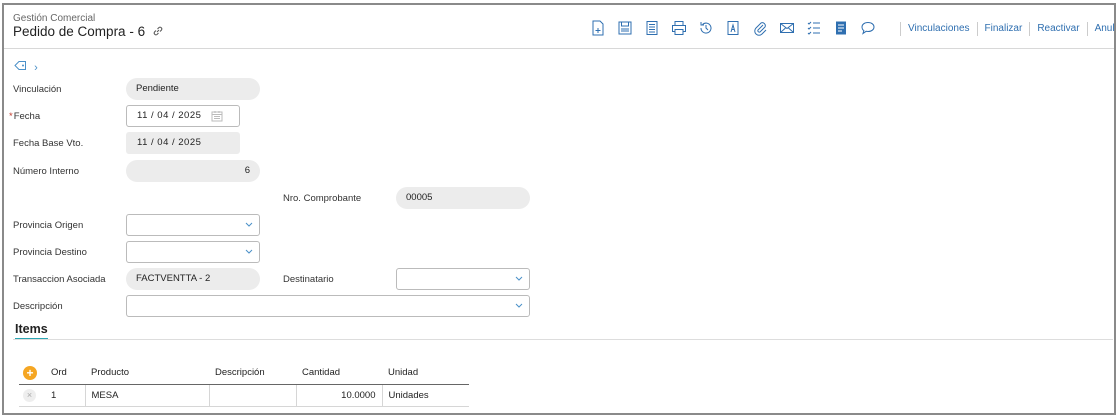 The height and width of the screenshot is (419, 1119). Describe the element at coordinates (193, 171) in the screenshot. I see `numero-interno-field: 6` at that location.